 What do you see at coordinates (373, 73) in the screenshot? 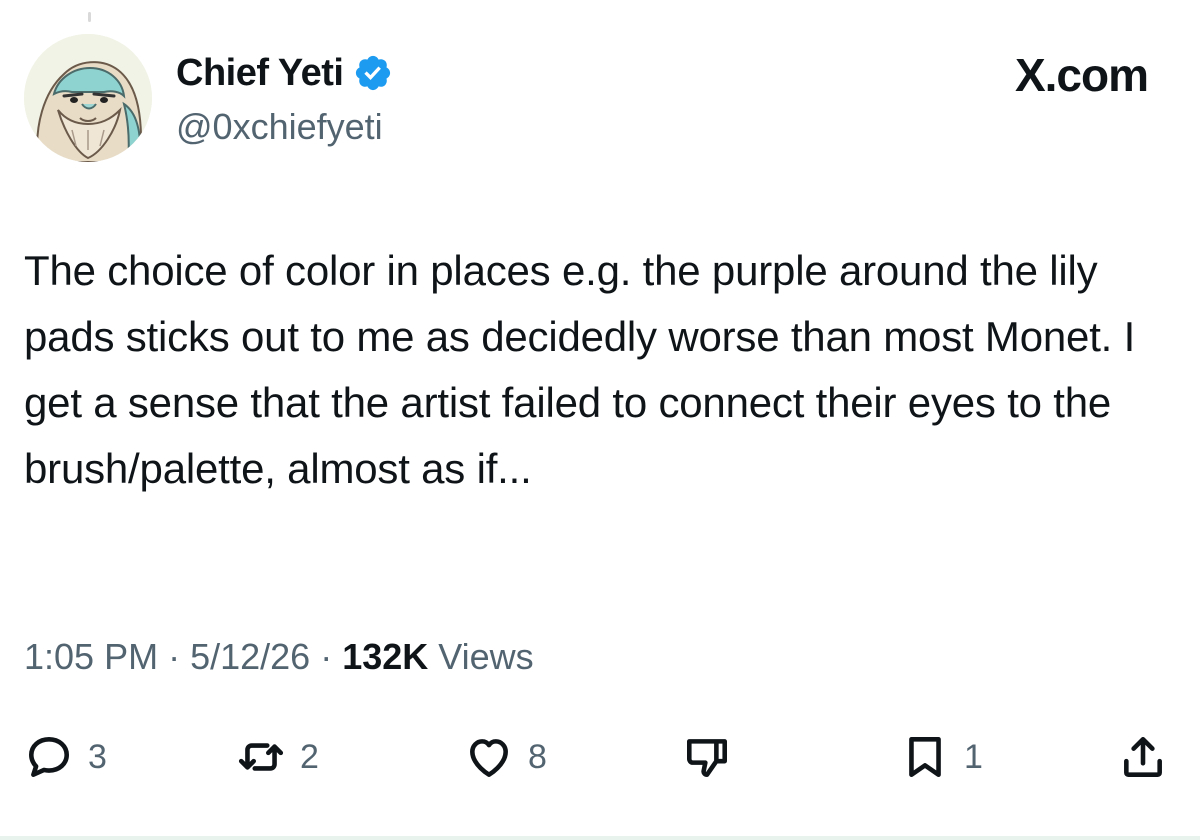
I see `verified-badge-icon` at bounding box center [373, 73].